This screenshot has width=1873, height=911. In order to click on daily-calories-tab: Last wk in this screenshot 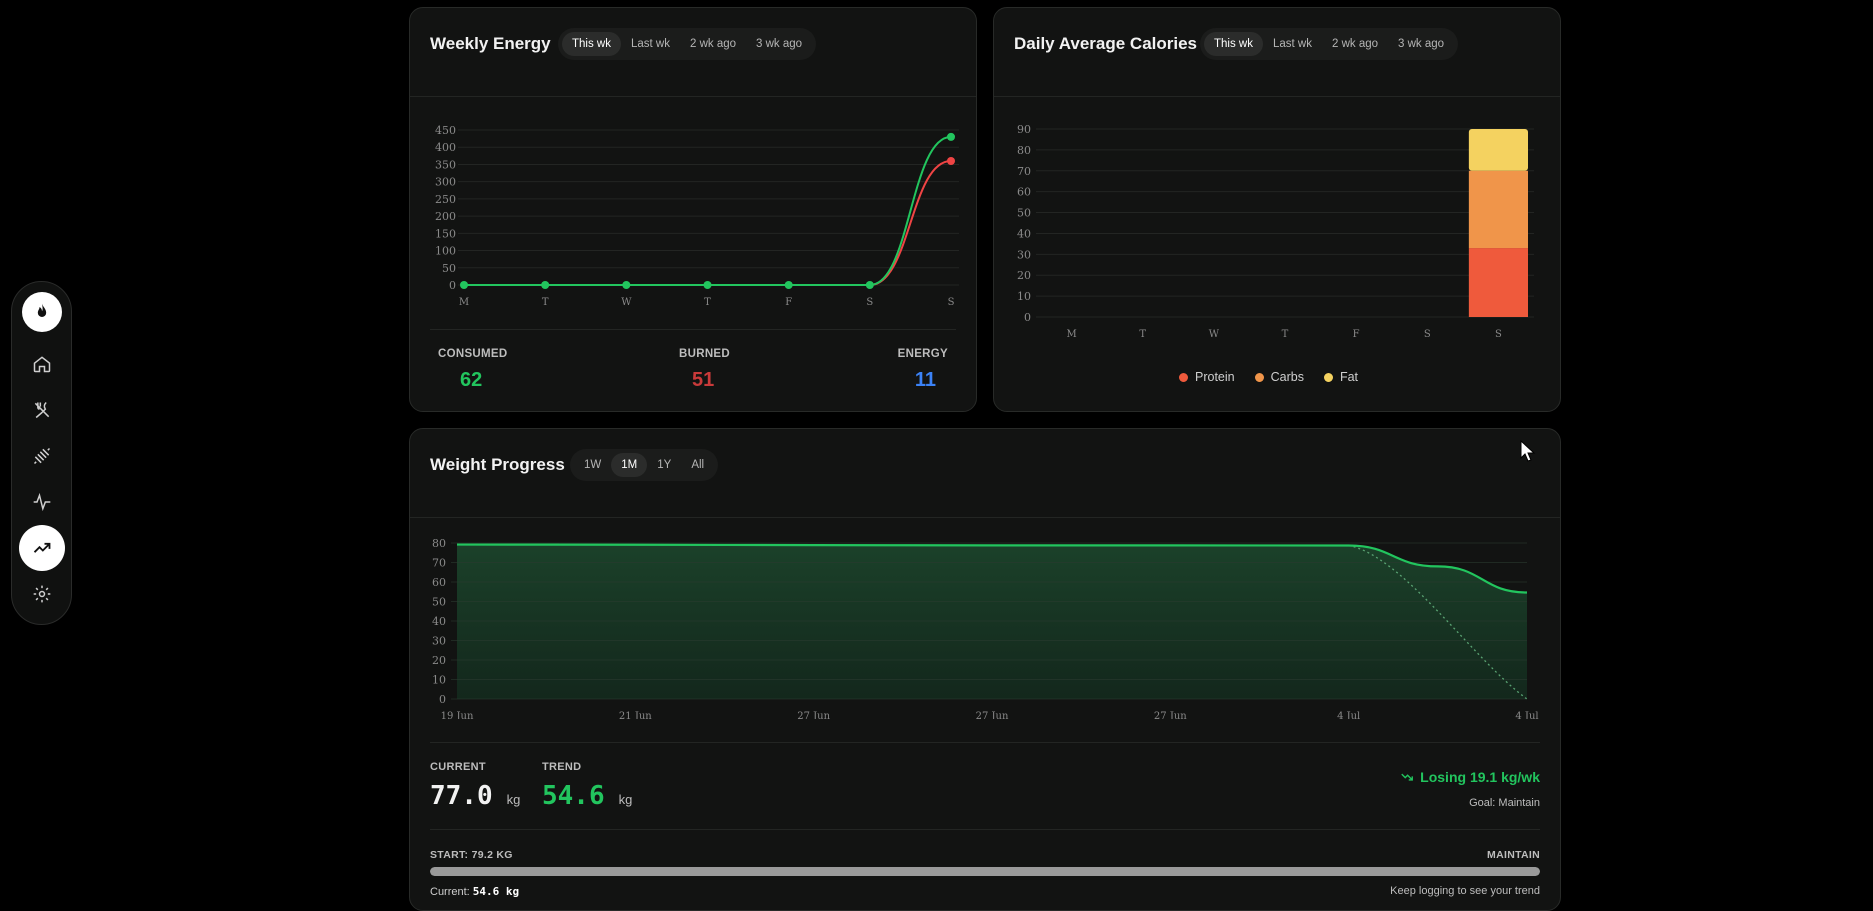, I will do `click(1292, 44)`.